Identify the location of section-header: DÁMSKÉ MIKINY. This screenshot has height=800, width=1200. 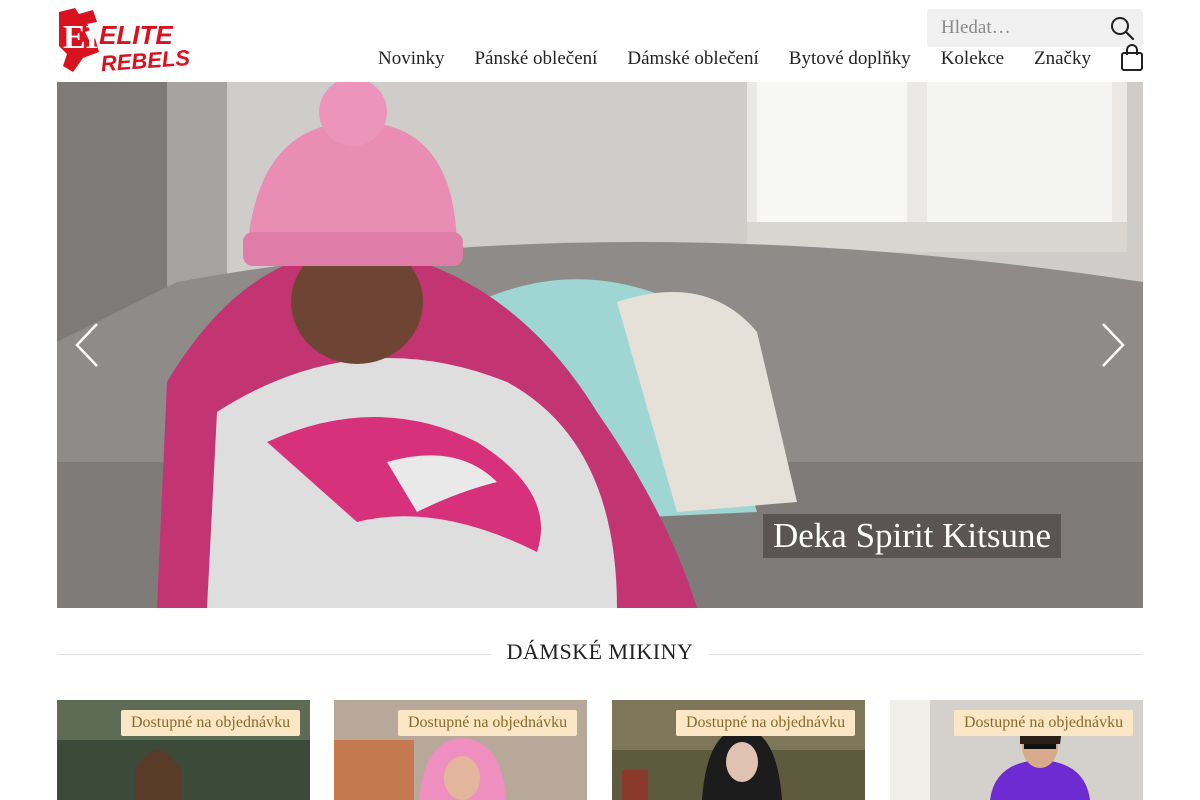
(600, 654).